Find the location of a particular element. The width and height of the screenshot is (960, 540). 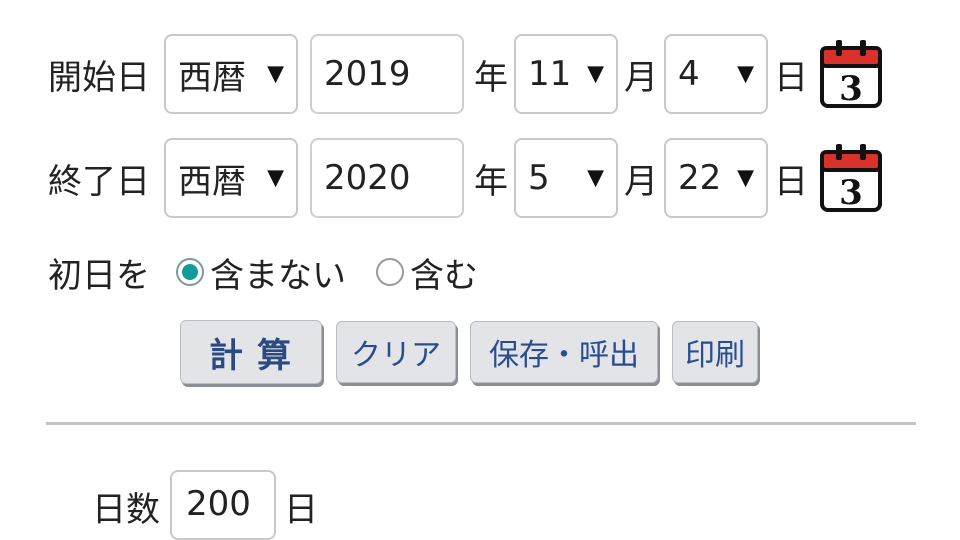

start-era-value: 西暦 is located at coordinates (212, 77).